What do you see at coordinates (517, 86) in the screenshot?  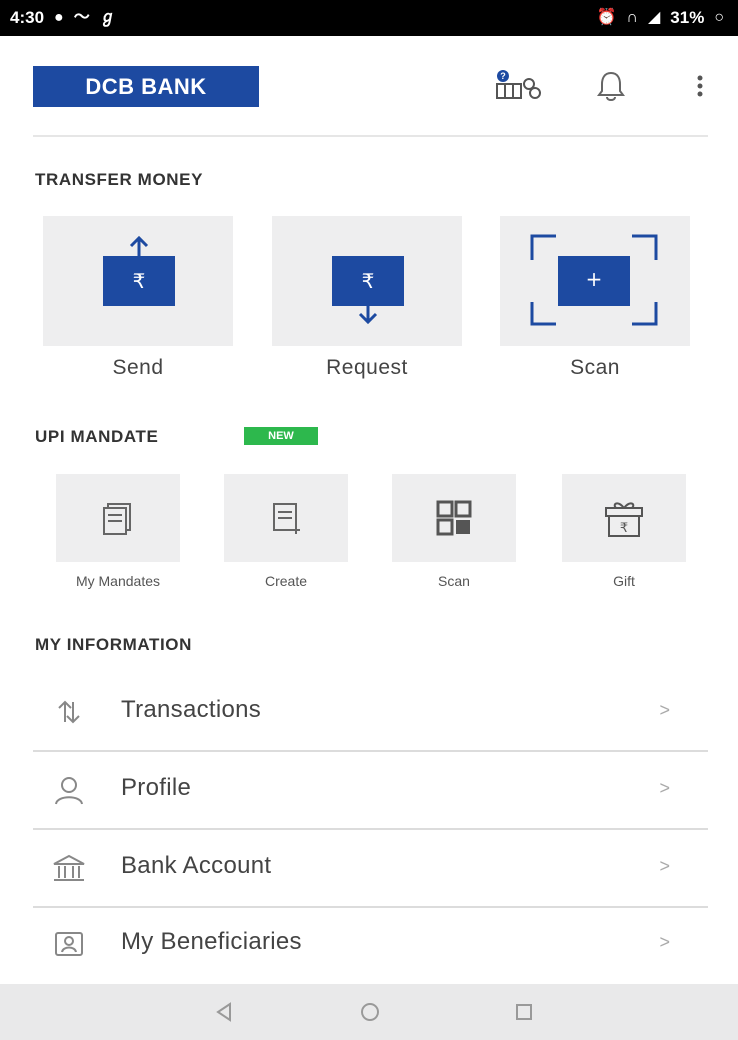 I see `support-icon: ?` at bounding box center [517, 86].